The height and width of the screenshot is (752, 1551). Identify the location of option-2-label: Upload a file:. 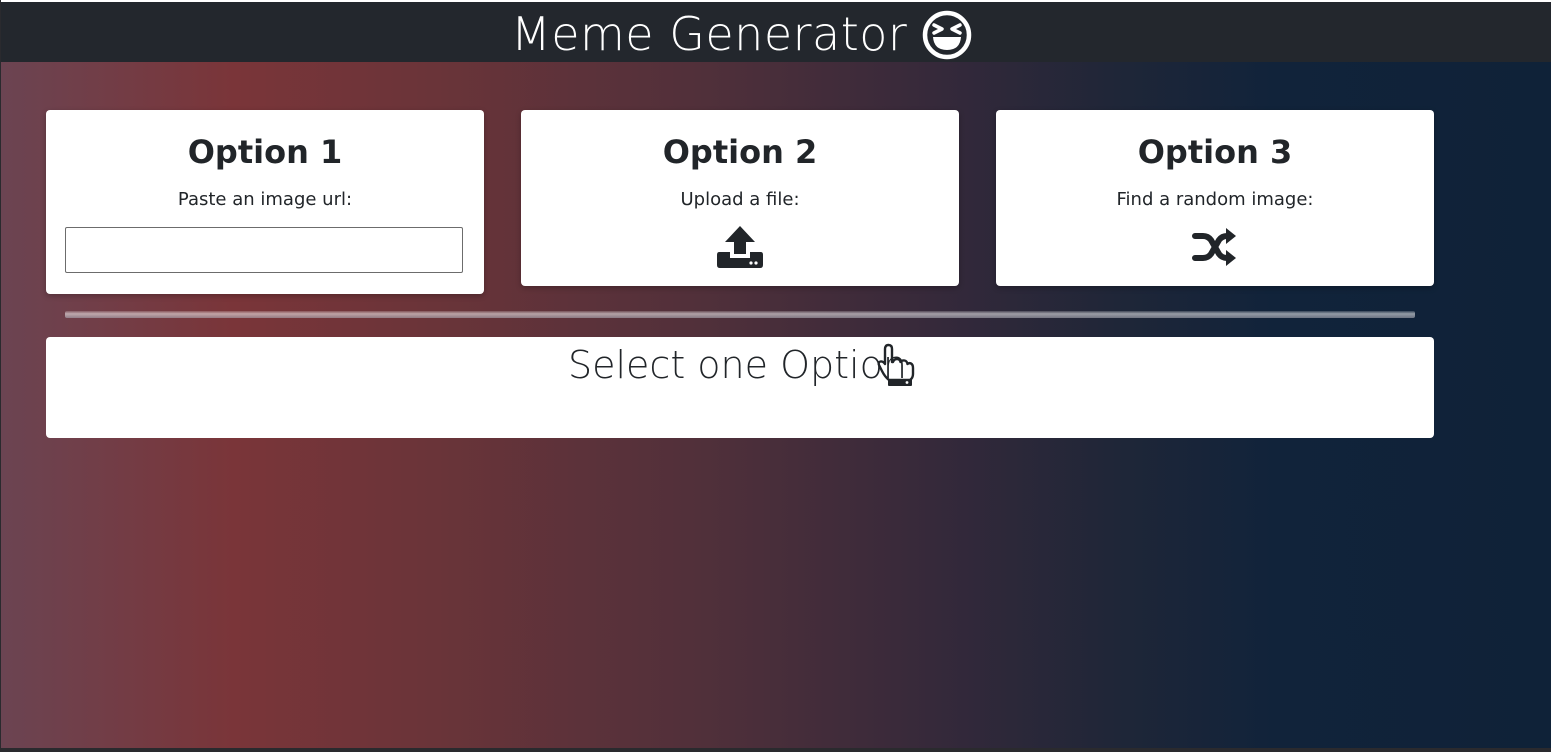
(740, 199).